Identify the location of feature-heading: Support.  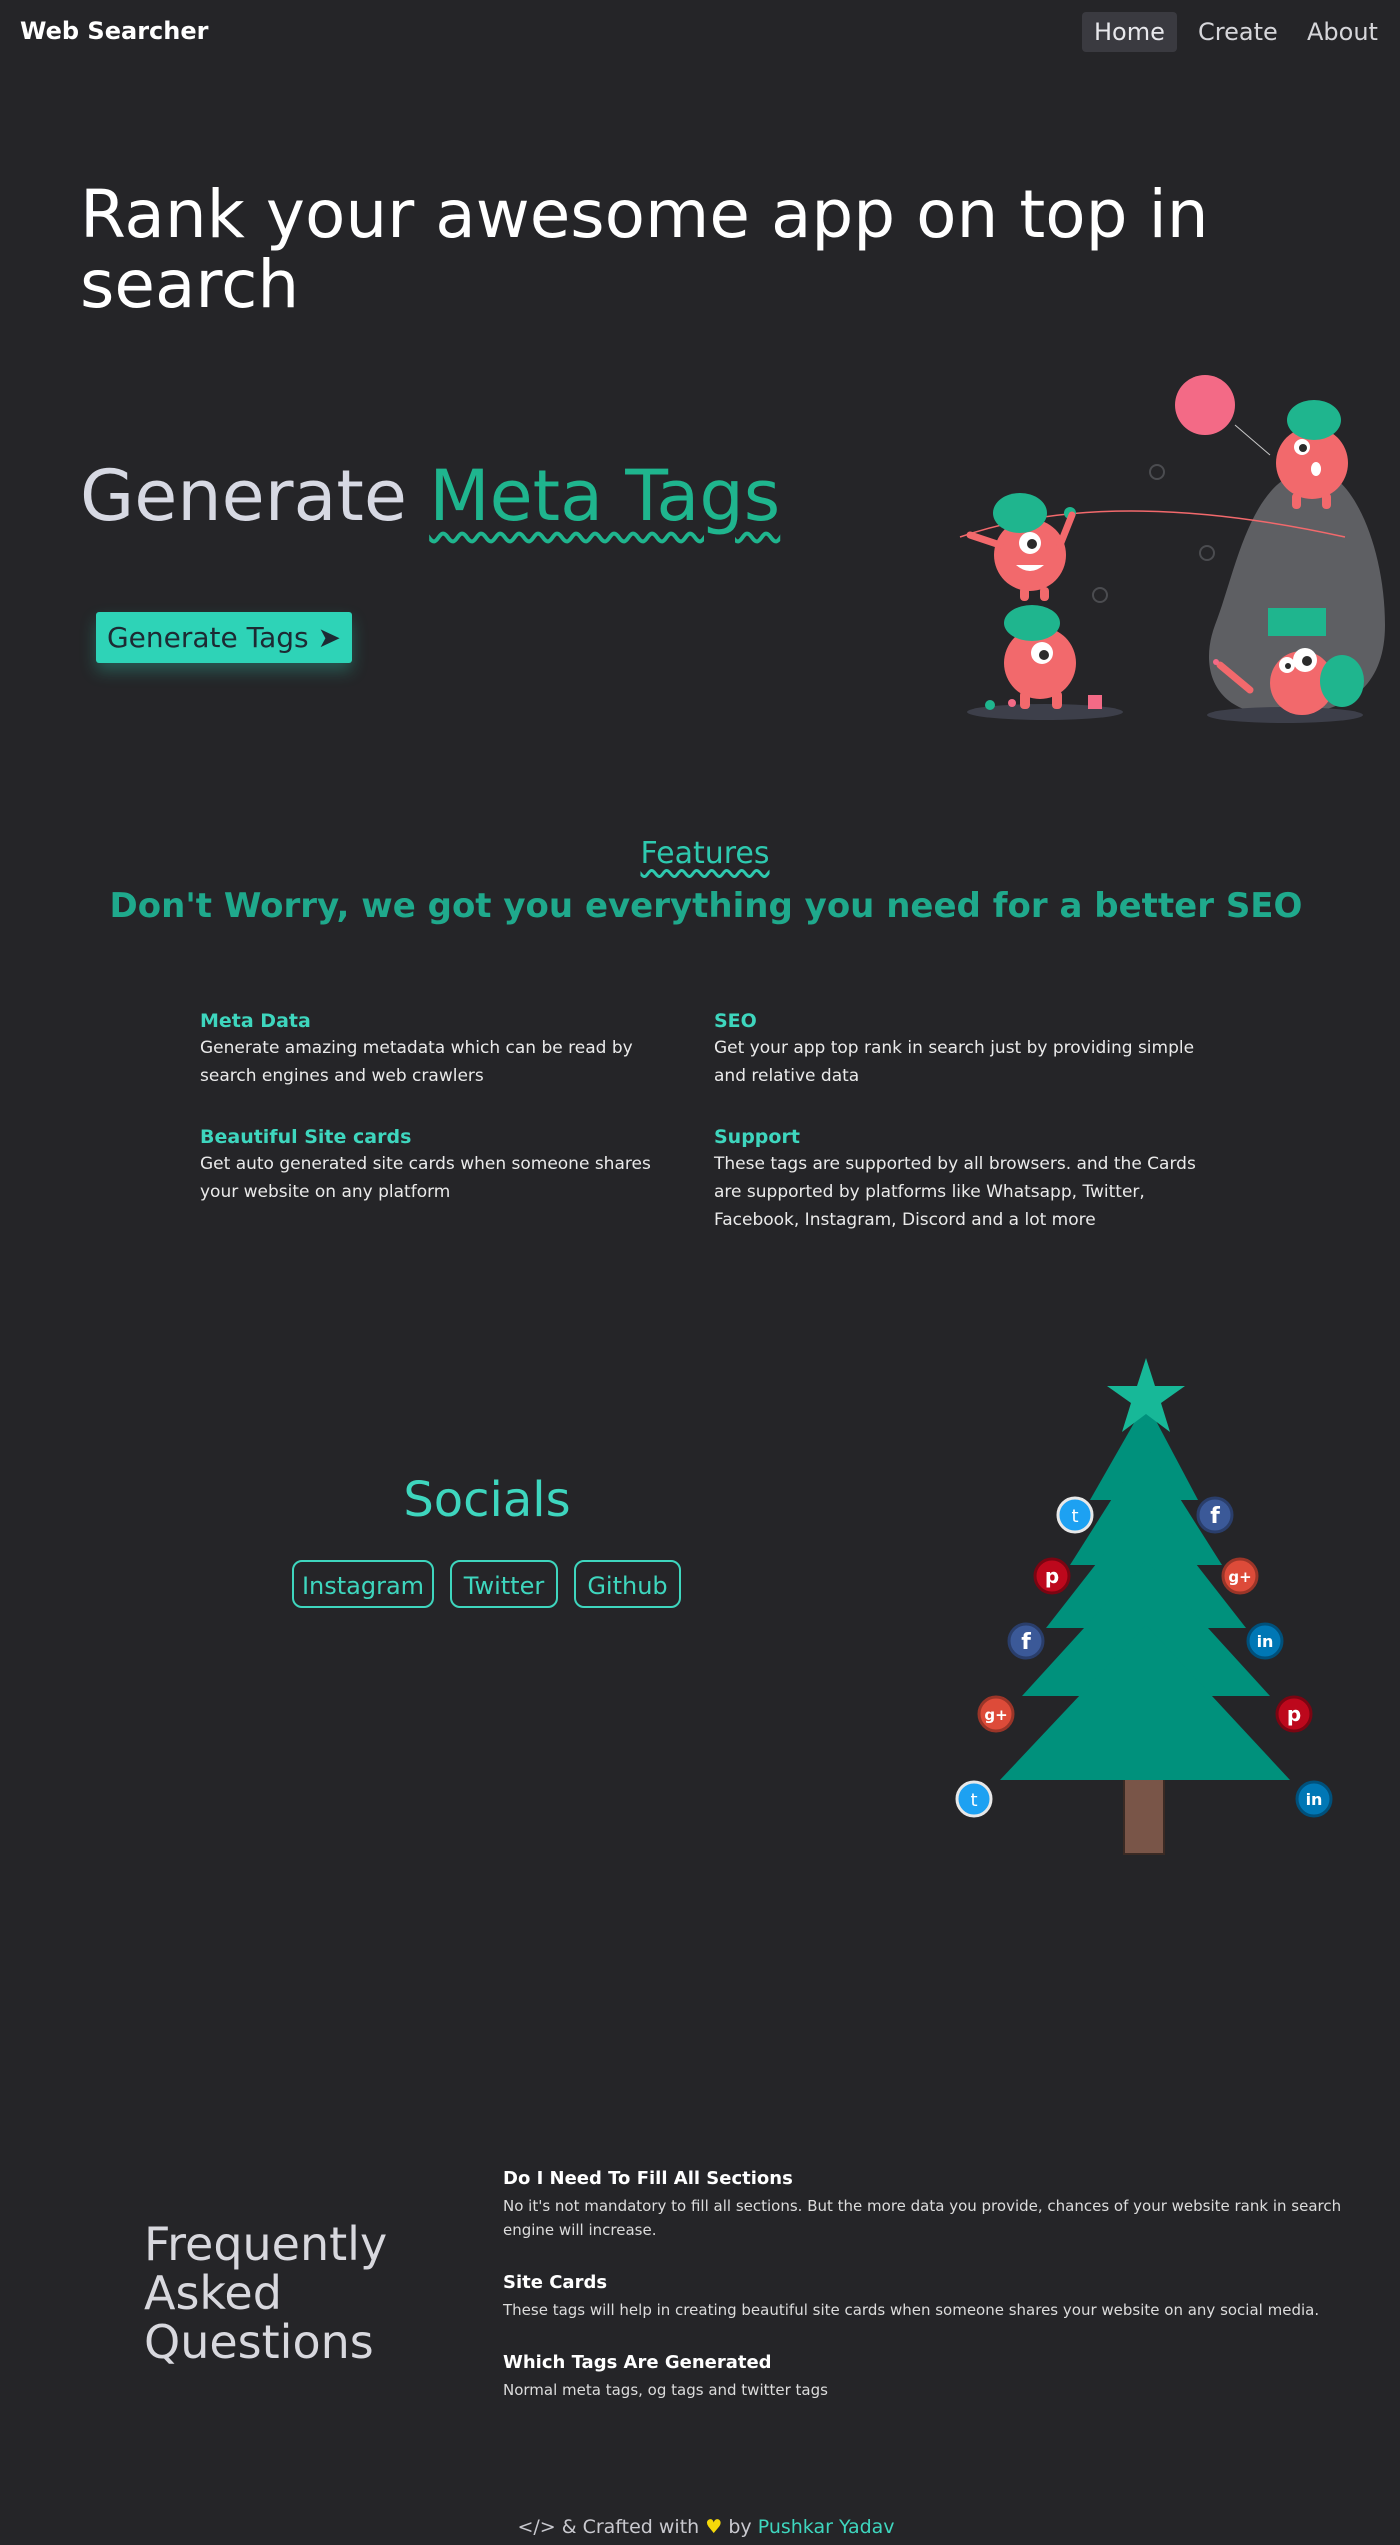
(757, 1137).